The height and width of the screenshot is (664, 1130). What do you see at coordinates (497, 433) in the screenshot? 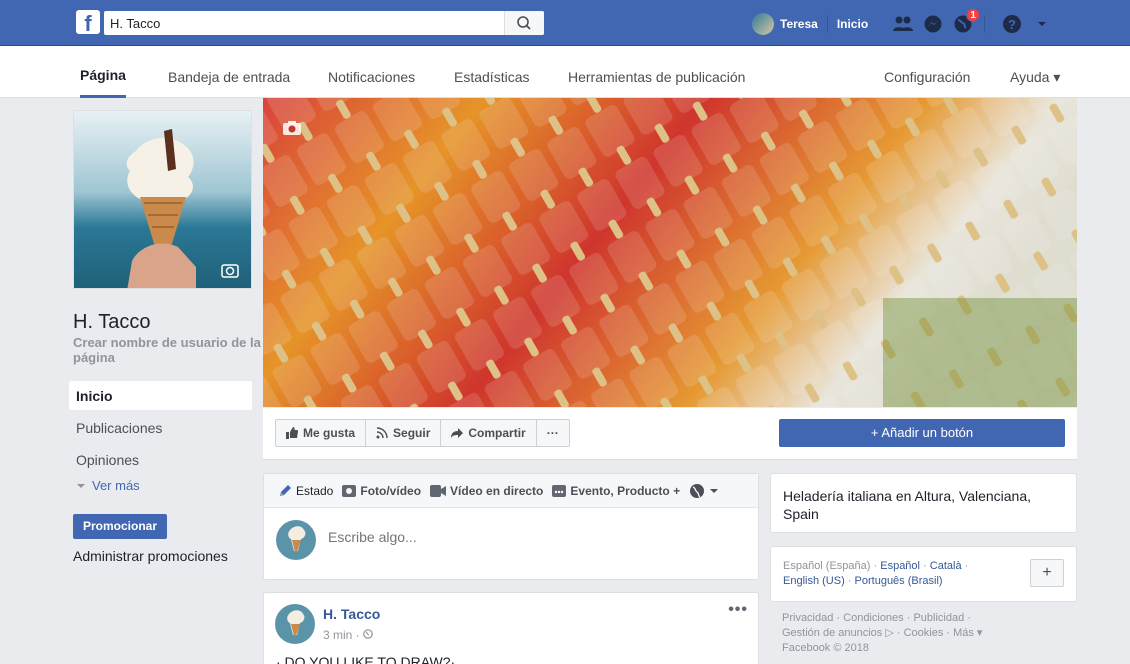
I see `share-label: Compartir` at bounding box center [497, 433].